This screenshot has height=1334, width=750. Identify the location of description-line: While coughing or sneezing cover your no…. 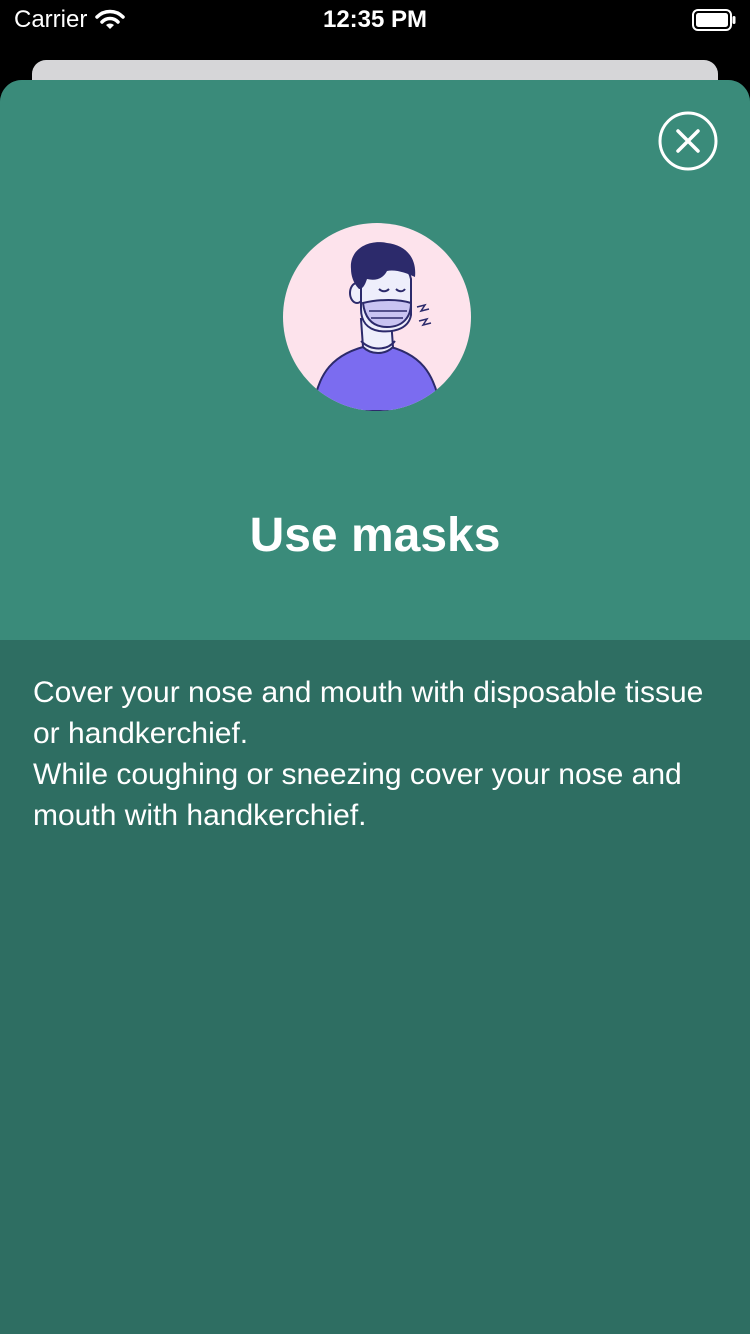
(357, 795).